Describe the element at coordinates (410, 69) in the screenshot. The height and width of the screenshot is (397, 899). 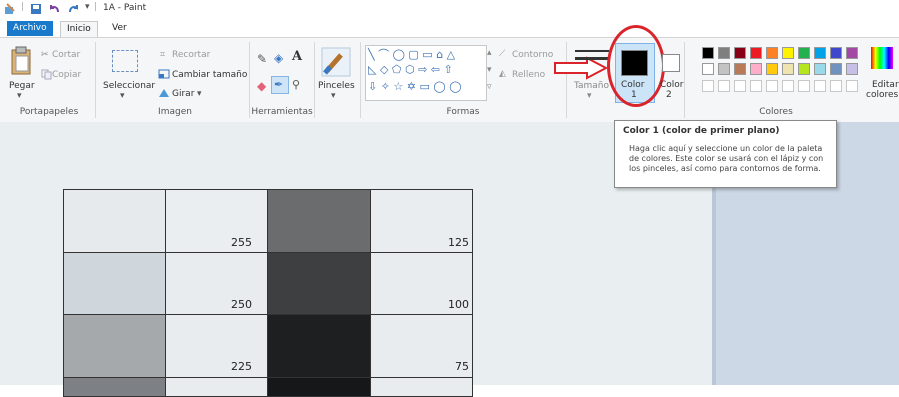
I see `shapes-row-2: ◺ ◇ ⬠ ⬡ ⇨ ⇦ ⇧` at that location.